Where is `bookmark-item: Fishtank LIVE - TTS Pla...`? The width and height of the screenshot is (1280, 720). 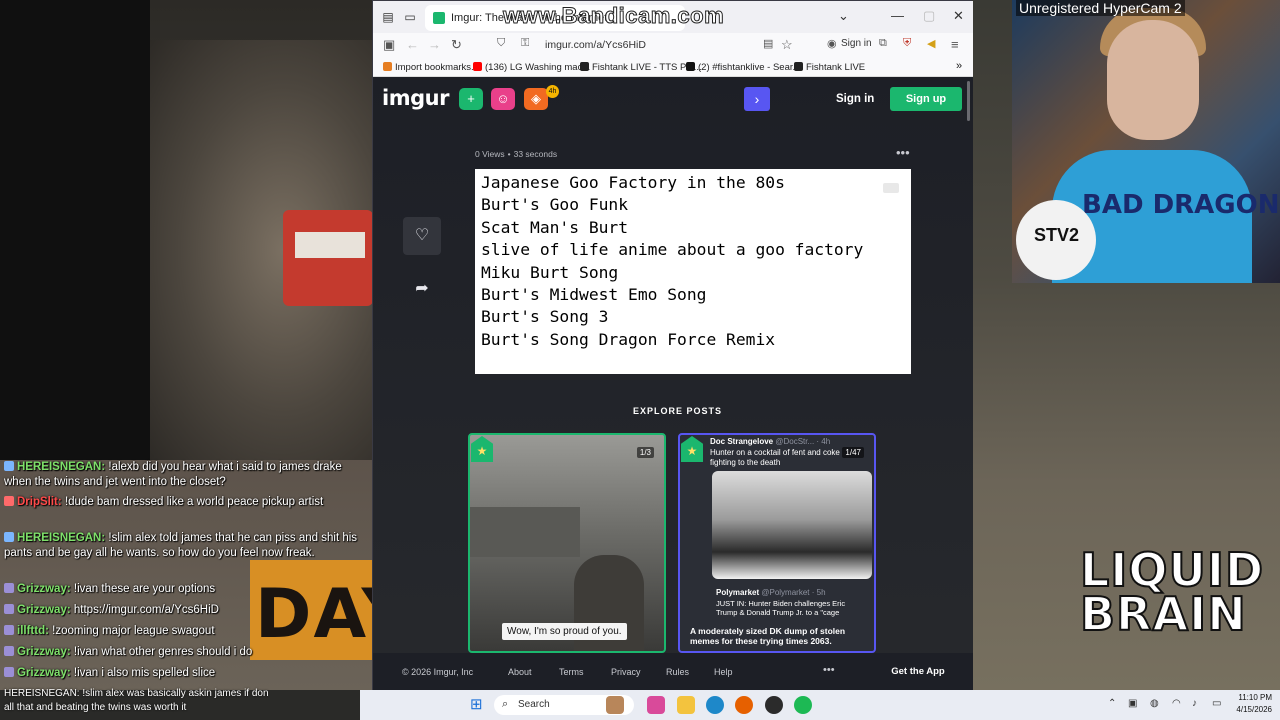
bookmark-item: Fishtank LIVE - TTS Pla... is located at coordinates (641, 67).